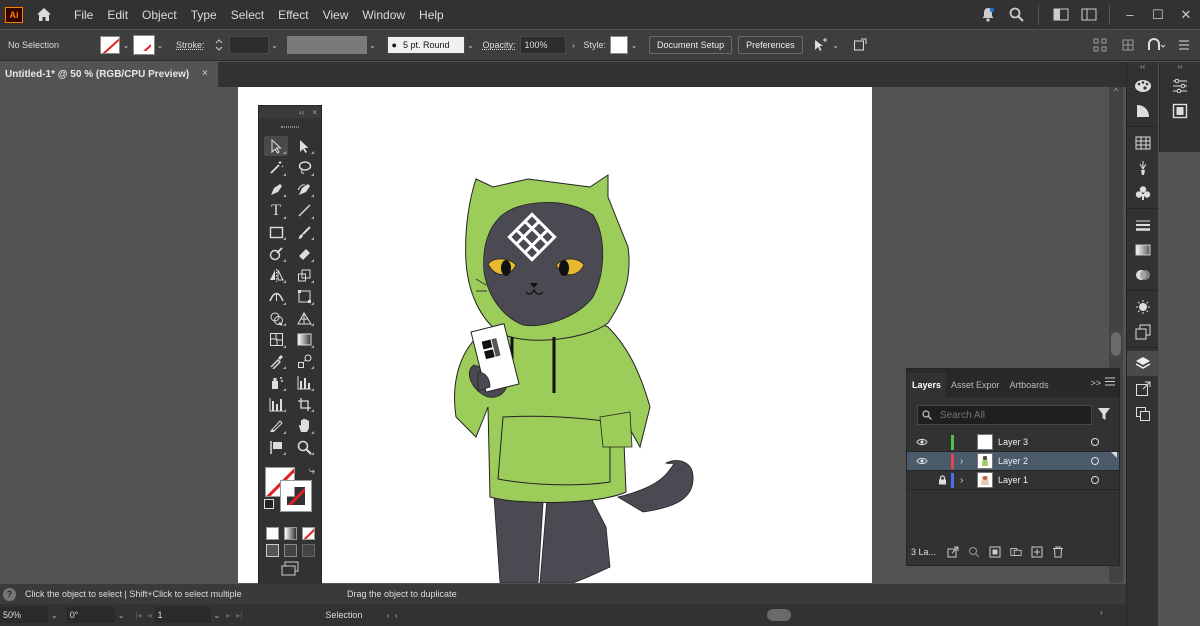 The width and height of the screenshot is (1200, 626). What do you see at coordinates (150, 615) in the screenshot?
I see `previous-artboard-icon: ◂` at bounding box center [150, 615].